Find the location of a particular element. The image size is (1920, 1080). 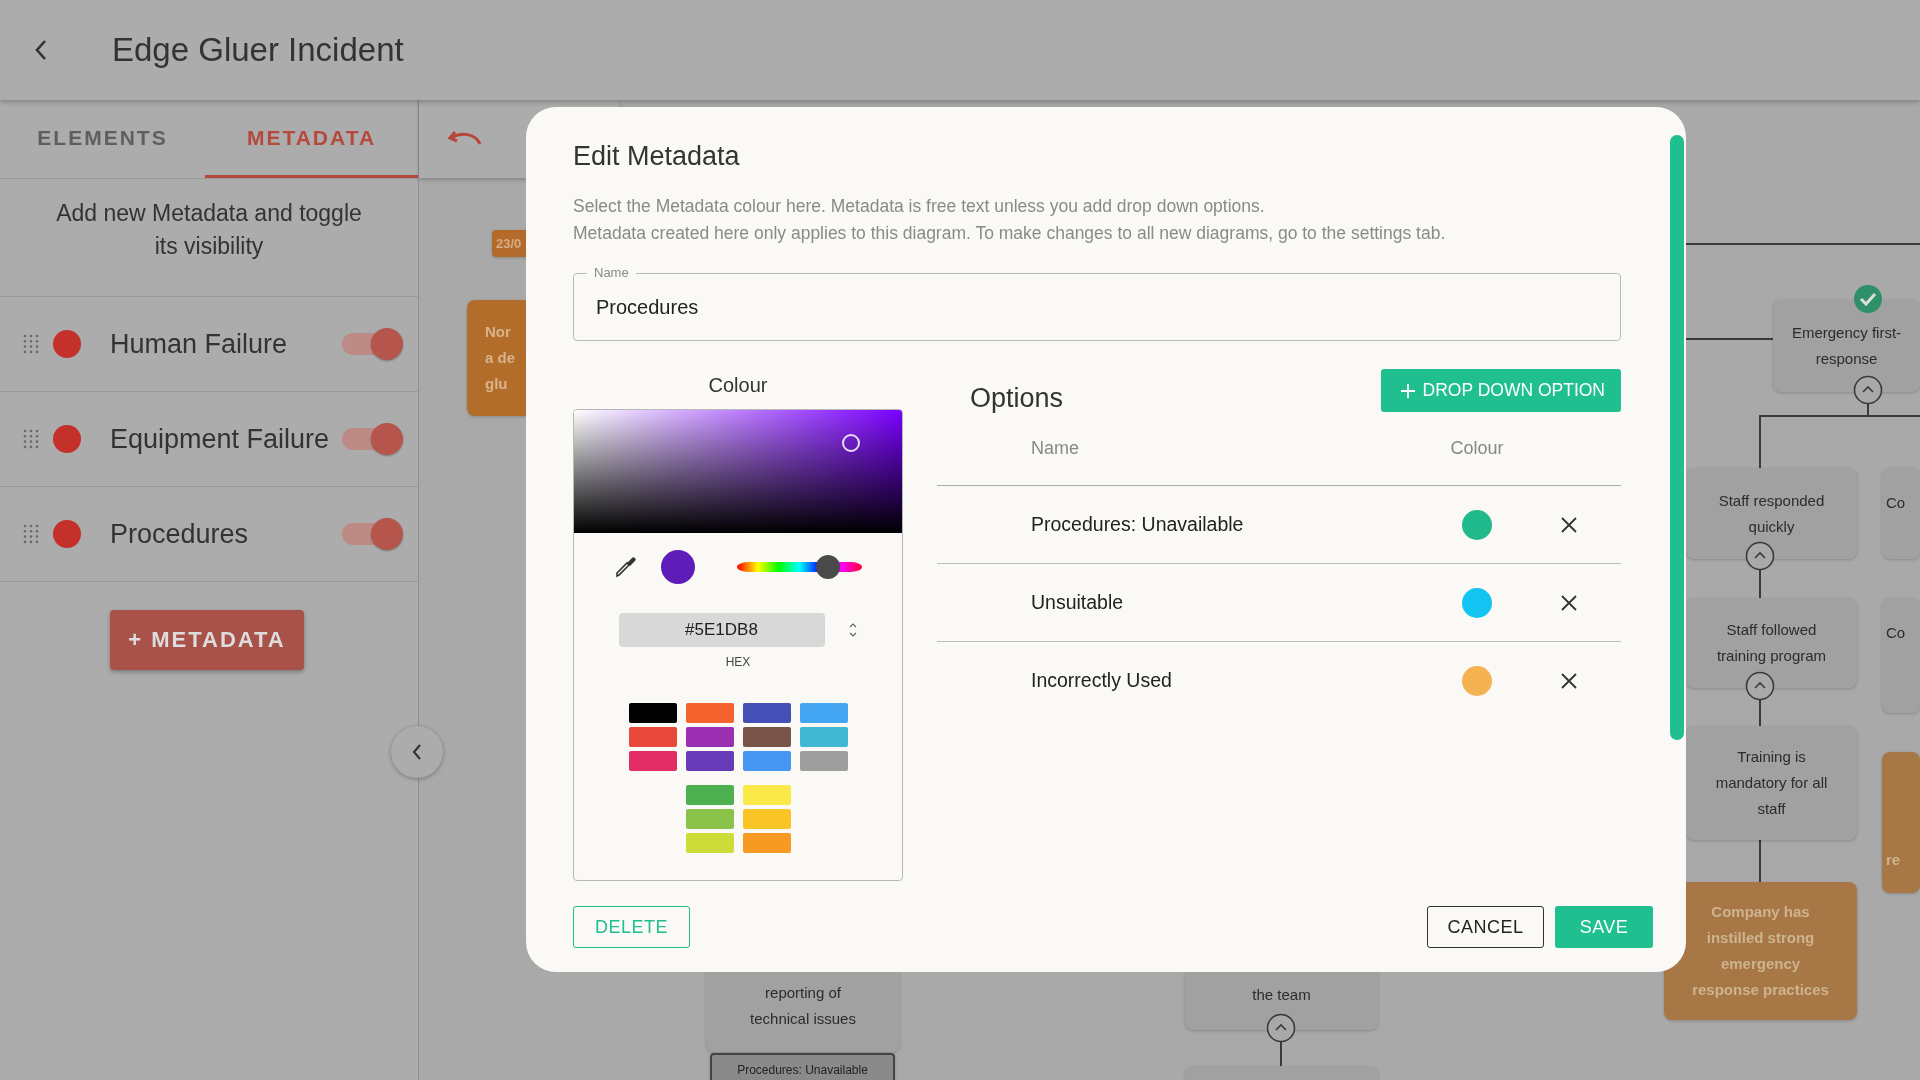

metadata-row: Equipment Failure is located at coordinates (209, 439).